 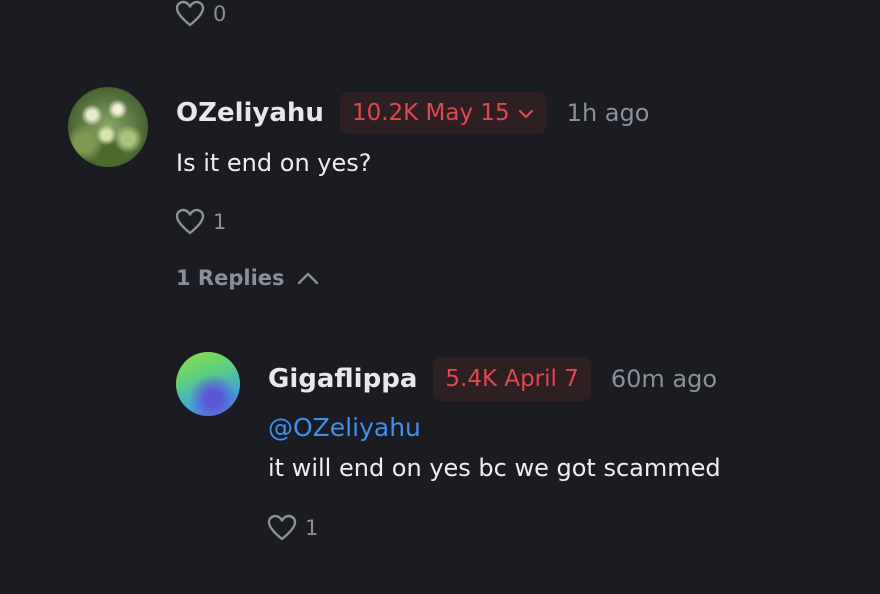 I want to click on reply-text: it will end on yes bc we got scammed, so click(x=494, y=468).